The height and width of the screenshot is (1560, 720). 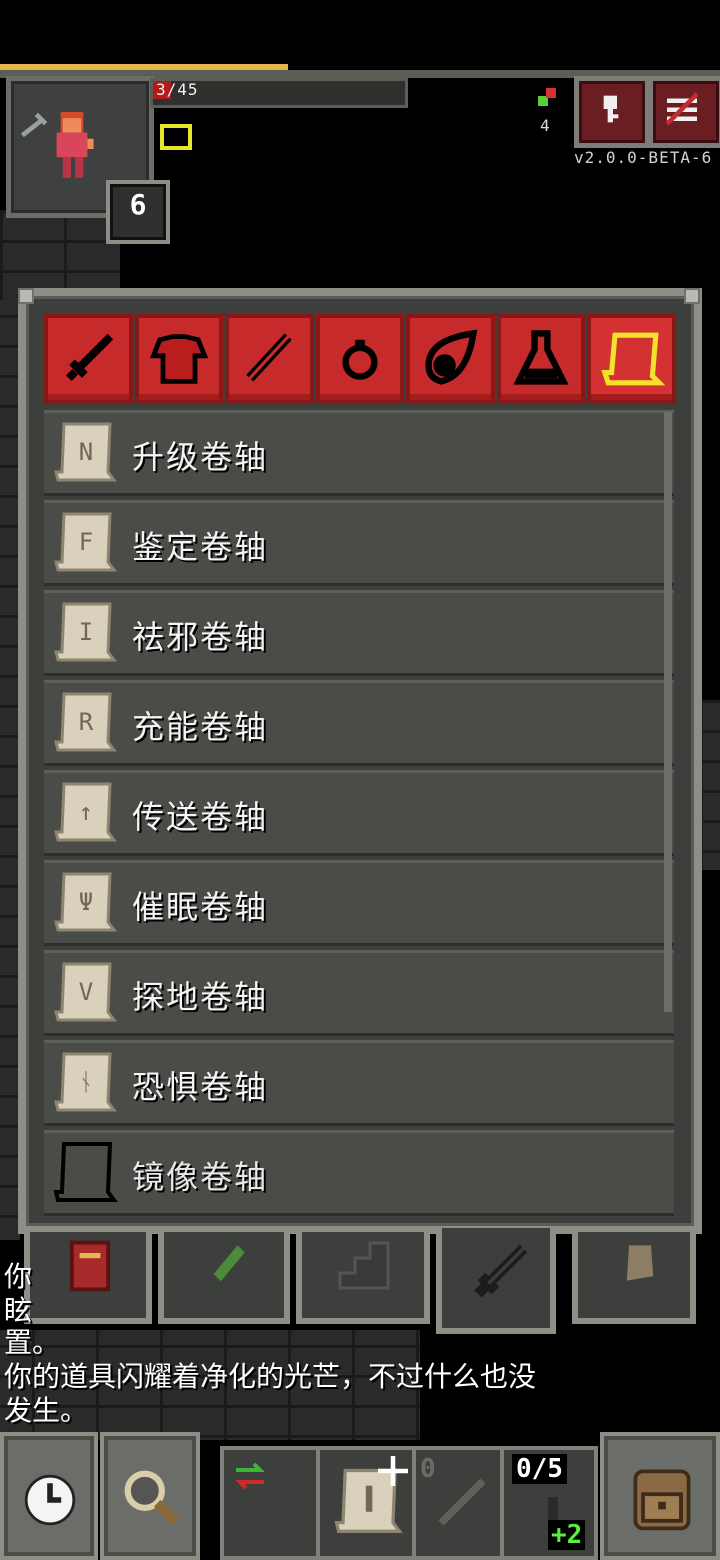 I want to click on scroll-rune: R, so click(x=86, y=722).